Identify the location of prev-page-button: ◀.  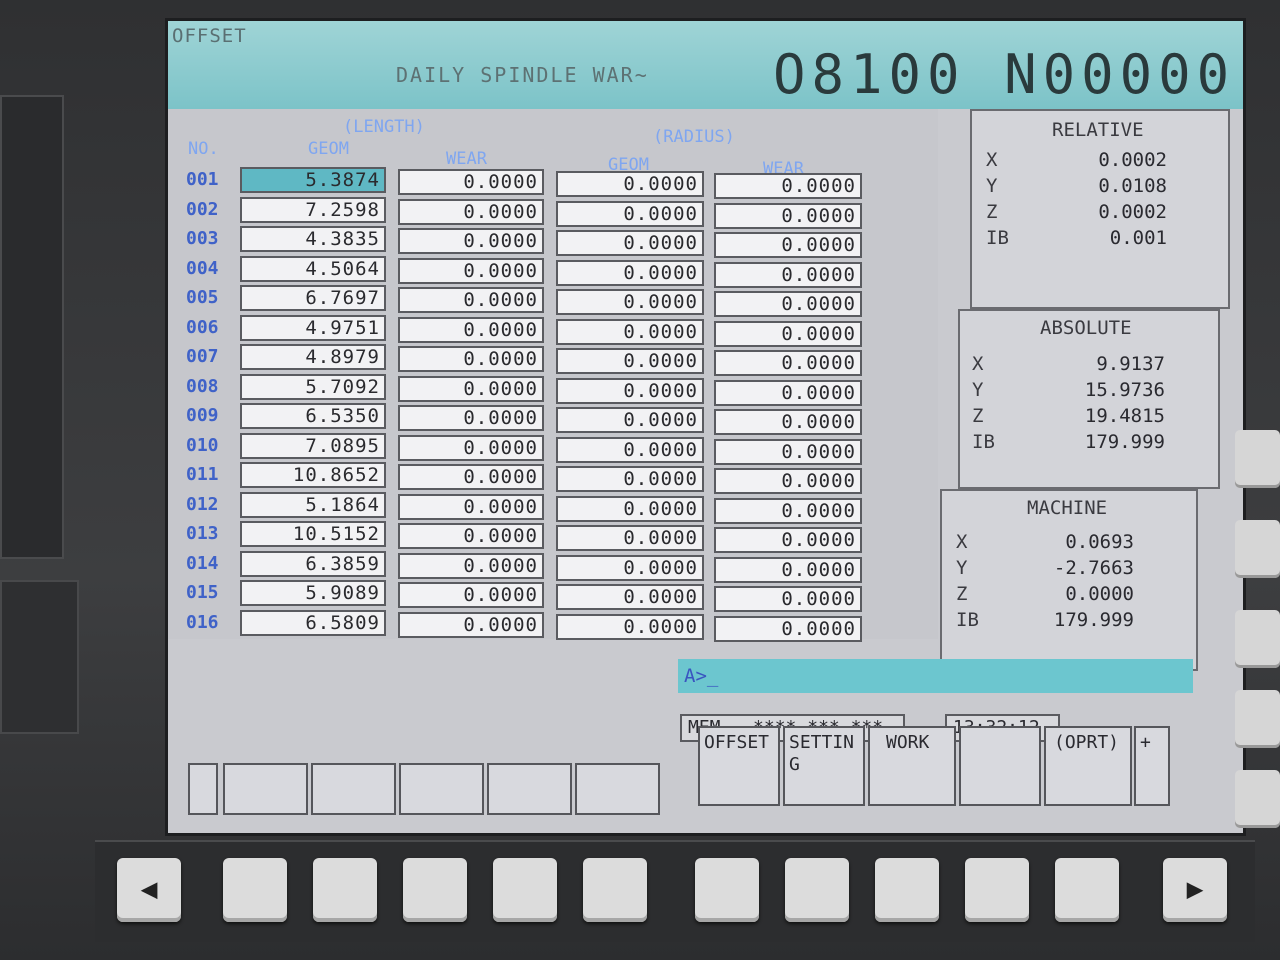
(149, 890).